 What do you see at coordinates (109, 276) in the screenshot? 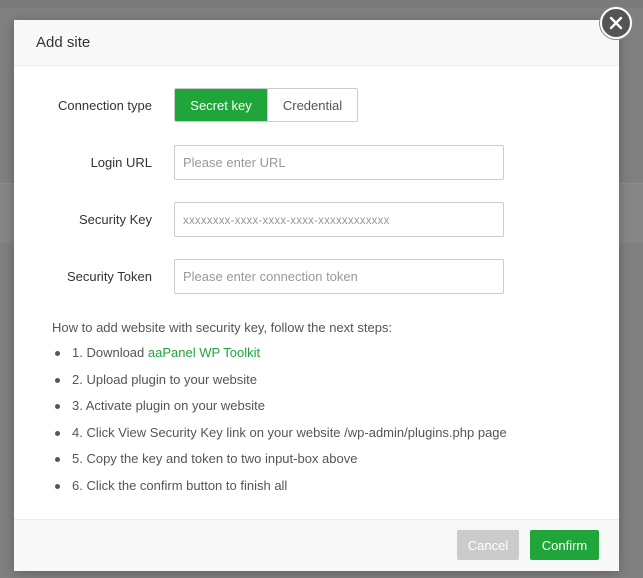
I see `security-token-label: Security Token` at bounding box center [109, 276].